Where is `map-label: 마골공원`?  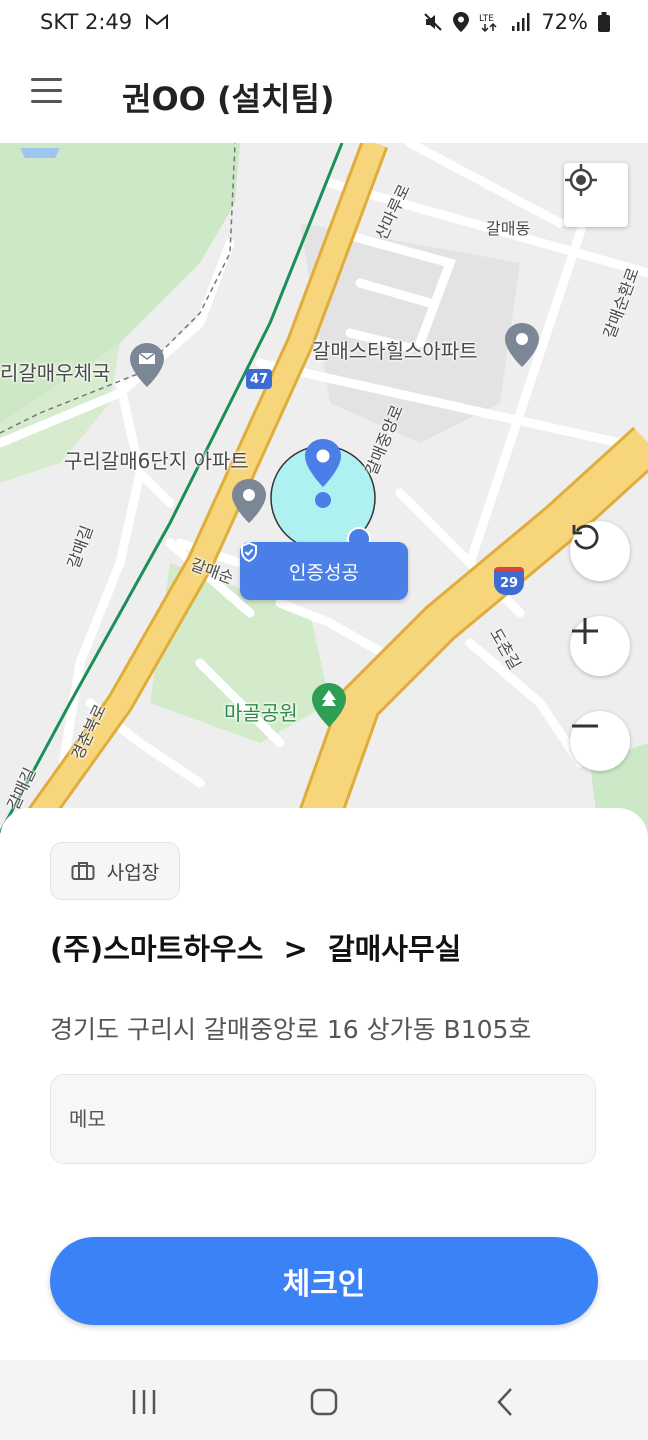 map-label: 마골공원 is located at coordinates (261, 713).